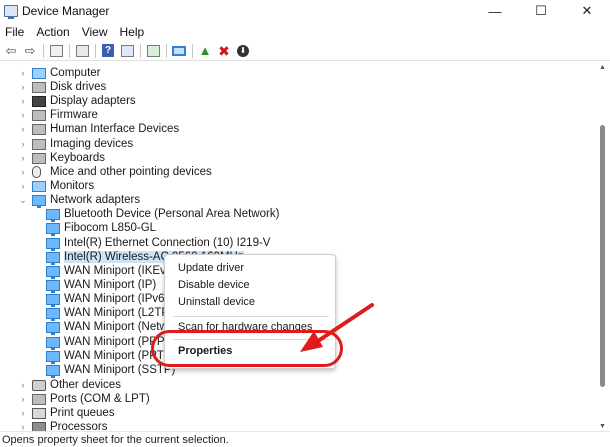 The image size is (610, 447). I want to click on tree-category: › Firmware, so click(58, 115).